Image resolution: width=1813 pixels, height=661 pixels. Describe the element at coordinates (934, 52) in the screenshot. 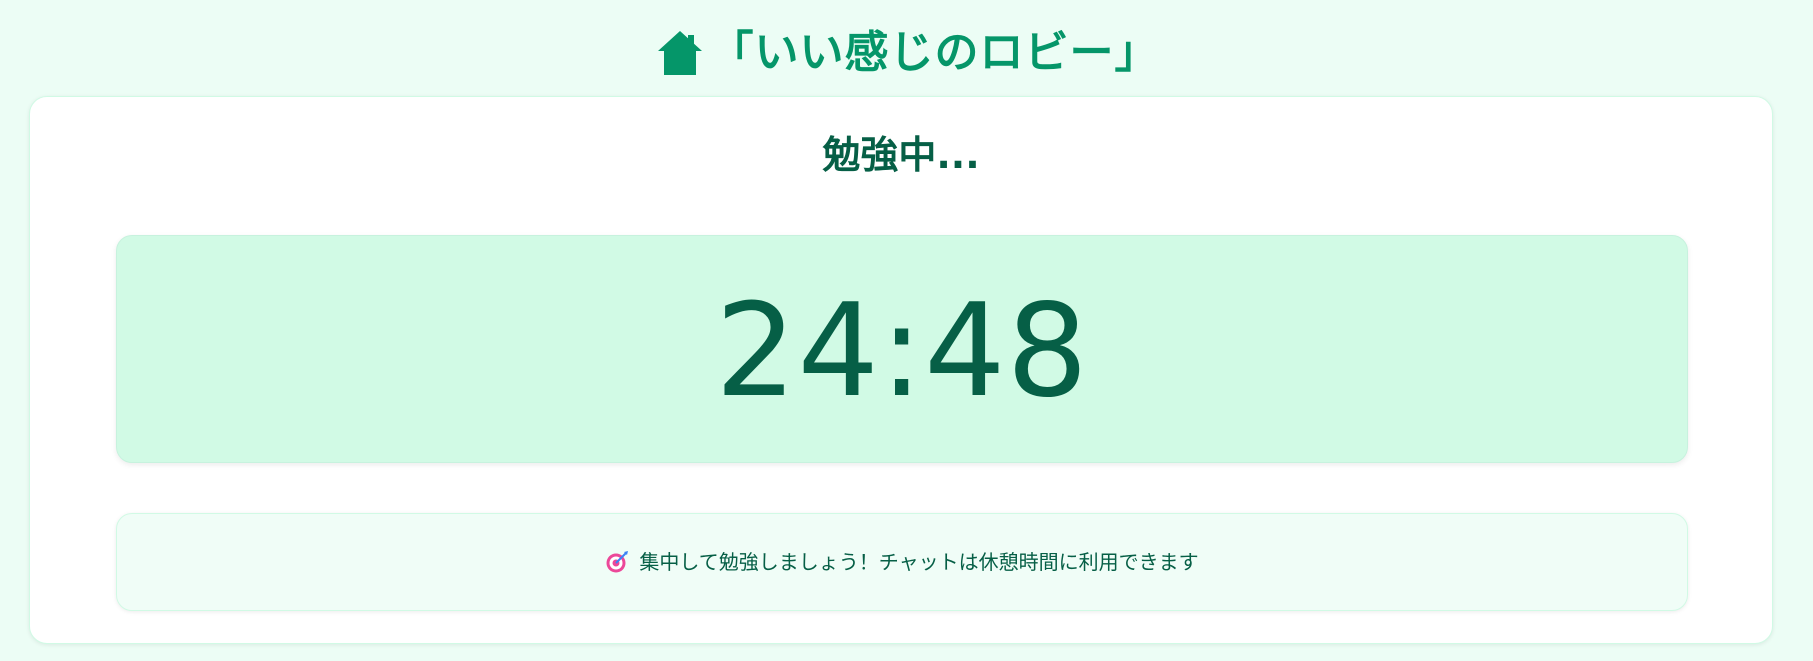

I see `app-title: 「いい感じのロビー」` at that location.